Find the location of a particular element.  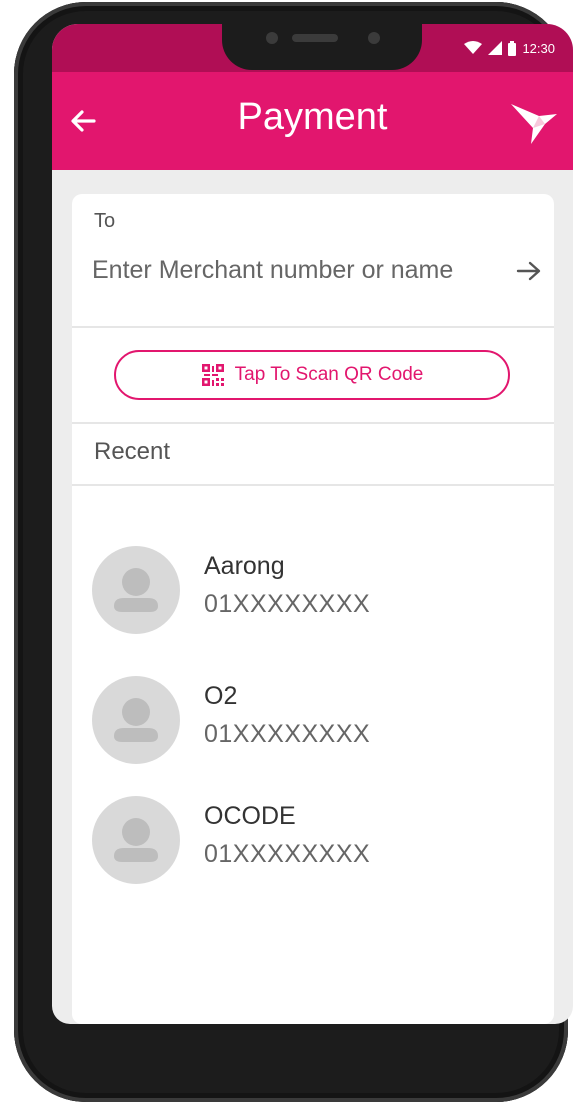

recent-contact-item: Aarong 01XXXXXXXX is located at coordinates (312, 592).